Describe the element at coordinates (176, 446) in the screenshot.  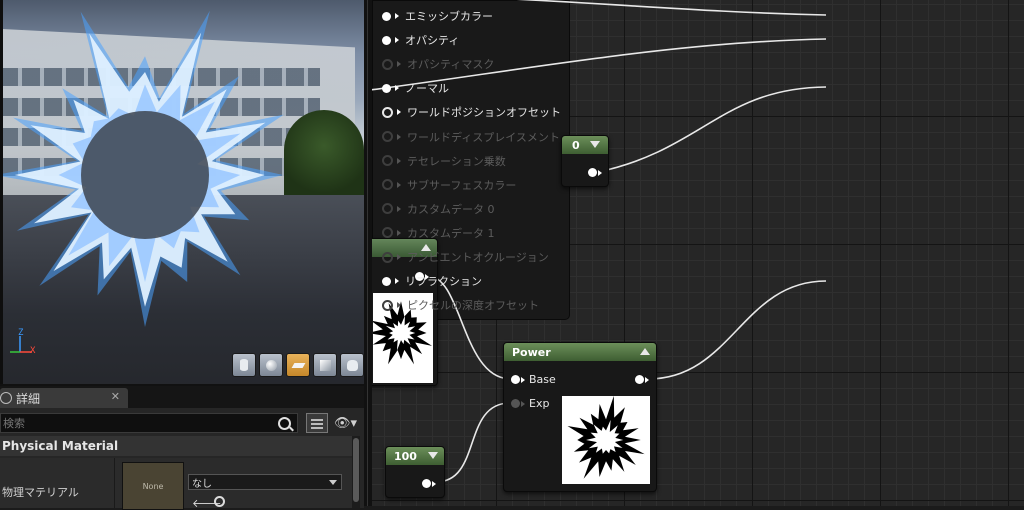
I see `section-physical-material: Physical Material` at that location.